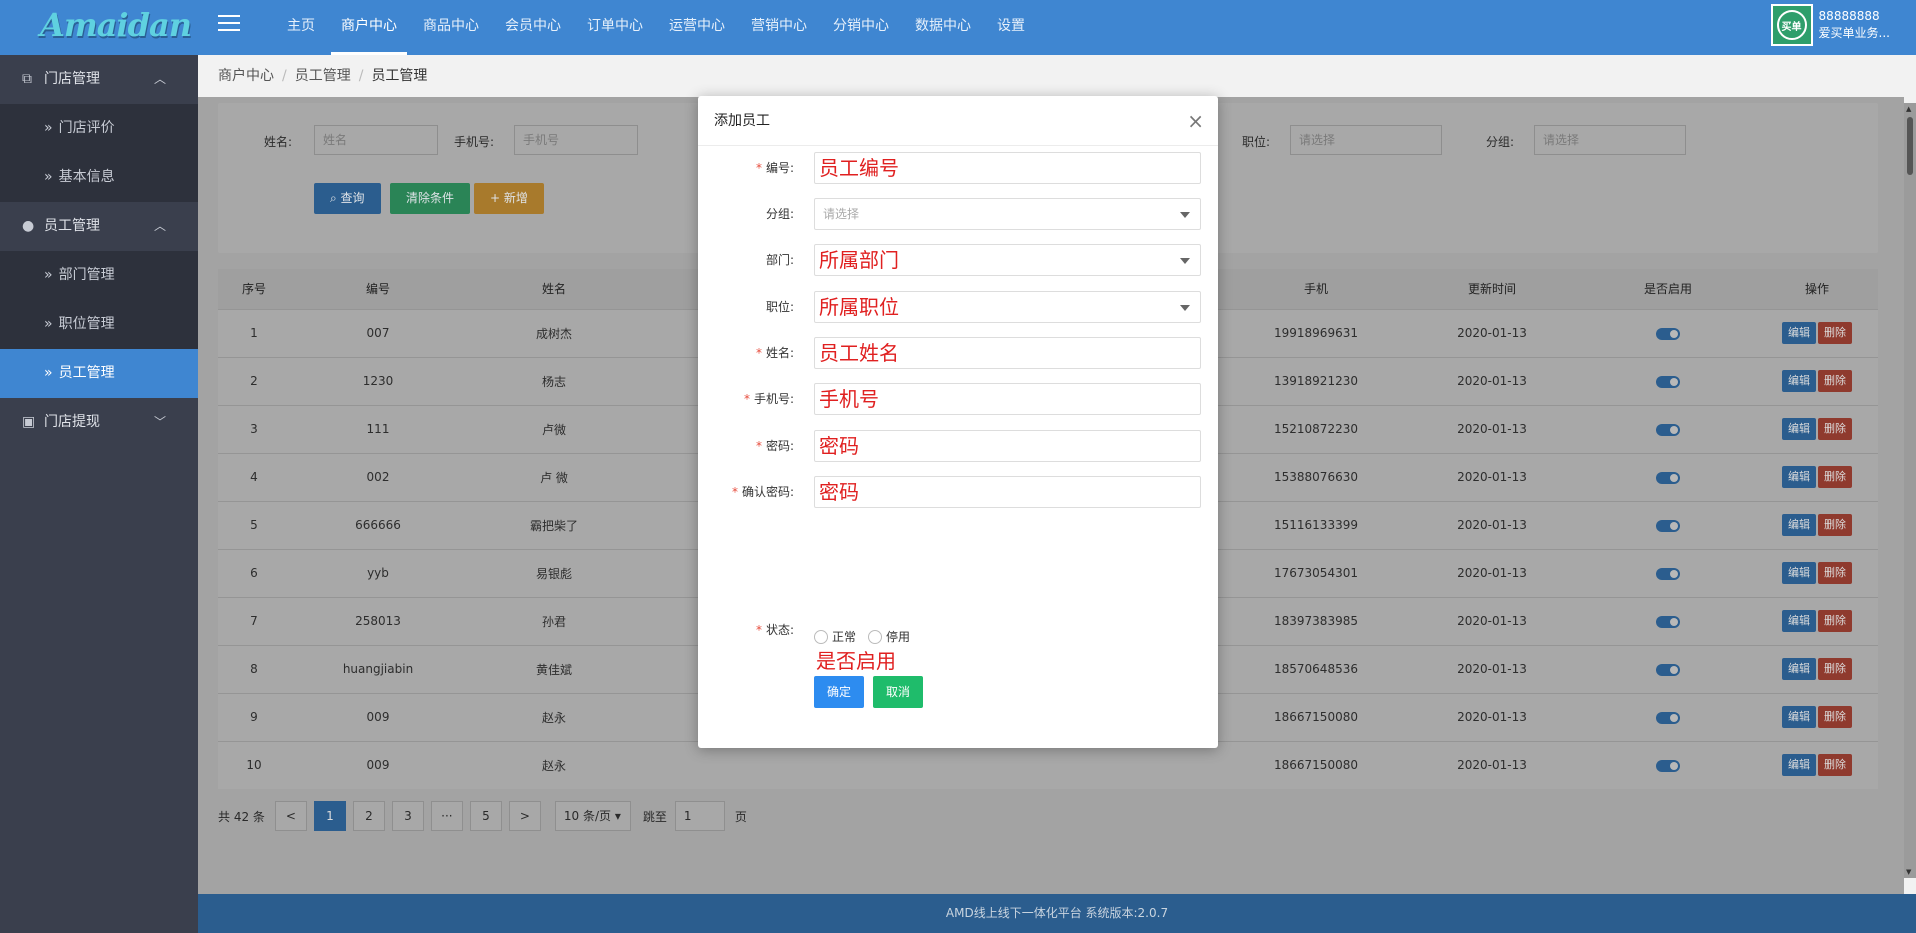 The image size is (1916, 933). What do you see at coordinates (1910, 490) in the screenshot?
I see `page-scrollbar: ▲ ▼` at bounding box center [1910, 490].